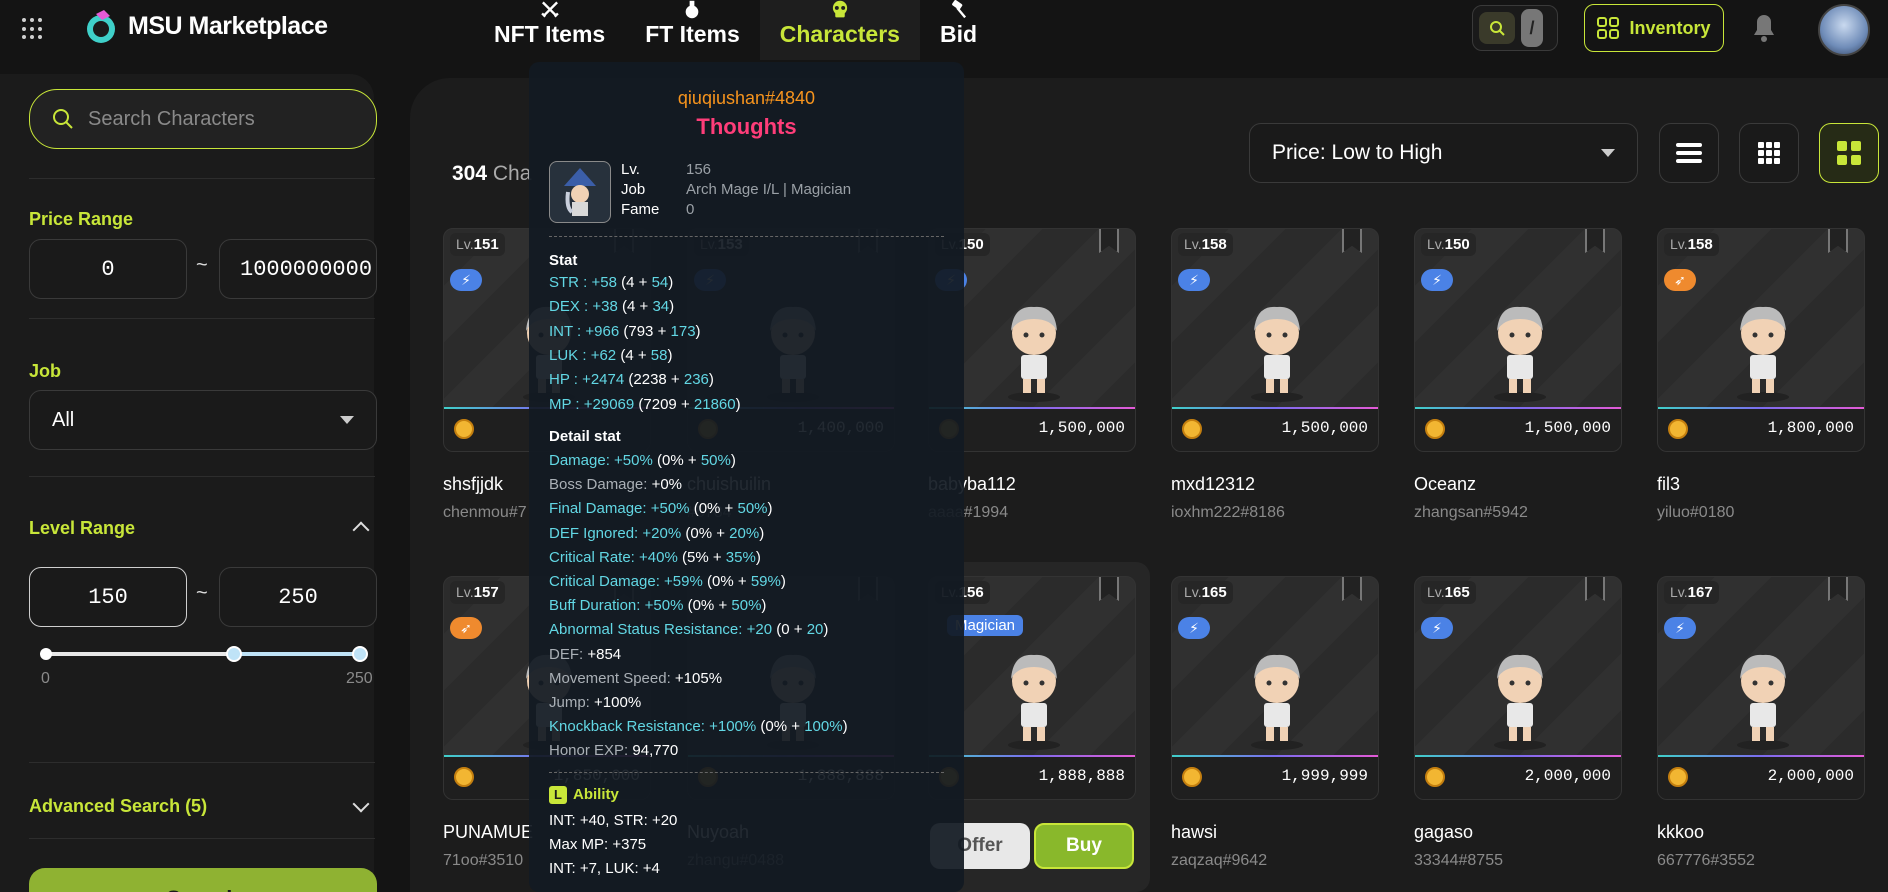 This screenshot has height=892, width=1888. Describe the element at coordinates (598, 509) in the screenshot. I see `detail-key: Final Damage:` at that location.